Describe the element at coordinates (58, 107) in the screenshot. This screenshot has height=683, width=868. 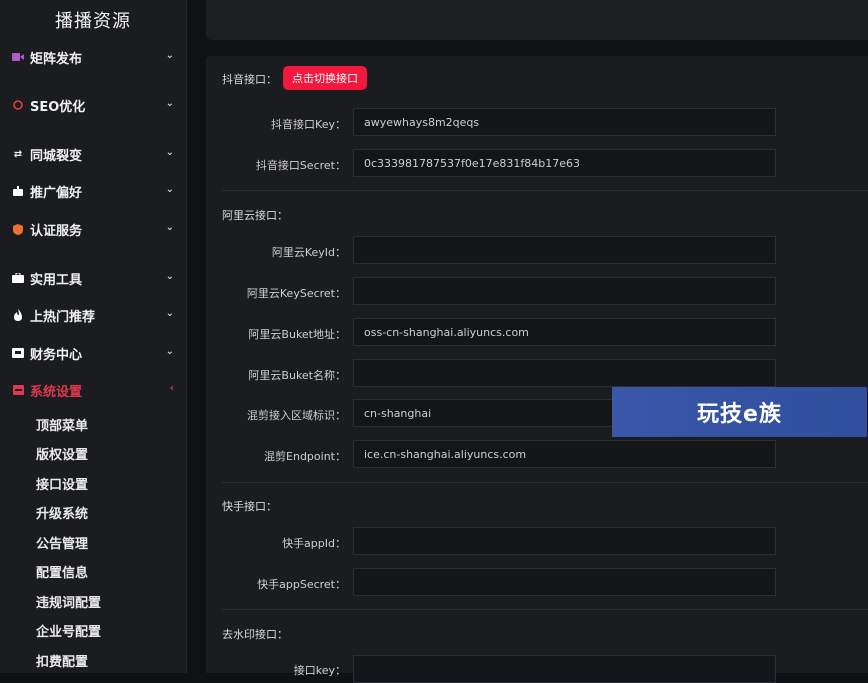
I see `sidebar-item-label: SEO优化` at that location.